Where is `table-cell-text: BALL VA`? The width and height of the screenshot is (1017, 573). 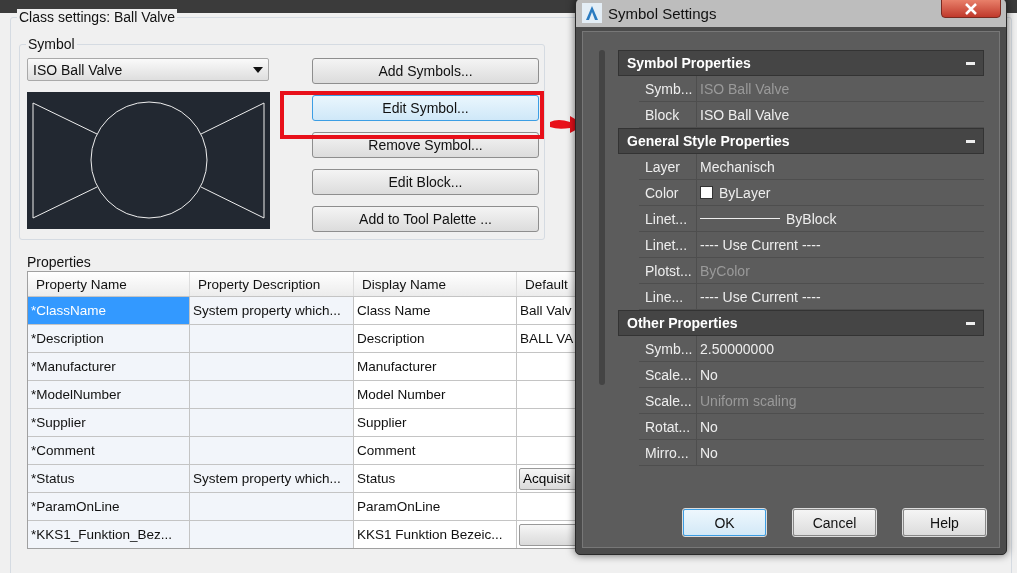
table-cell-text: BALL VA is located at coordinates (547, 338).